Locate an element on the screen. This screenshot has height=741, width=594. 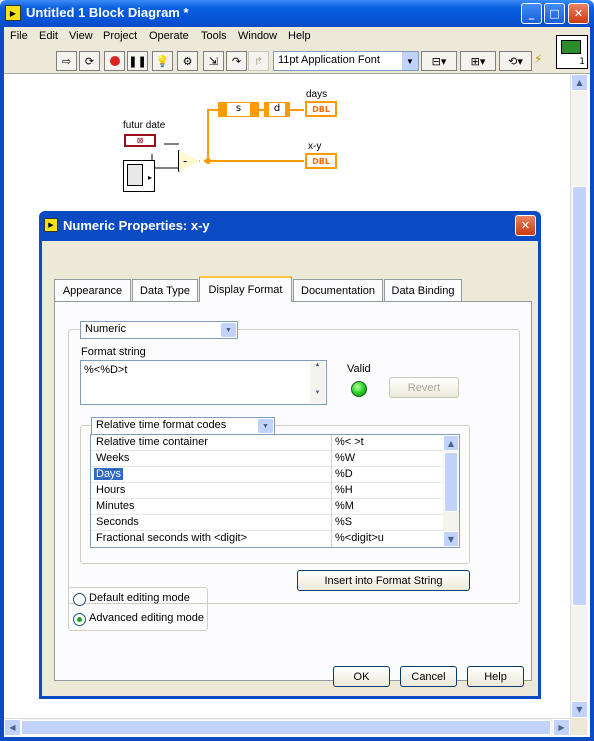
run-arrow-icon: ⇨ is located at coordinates (66, 61).